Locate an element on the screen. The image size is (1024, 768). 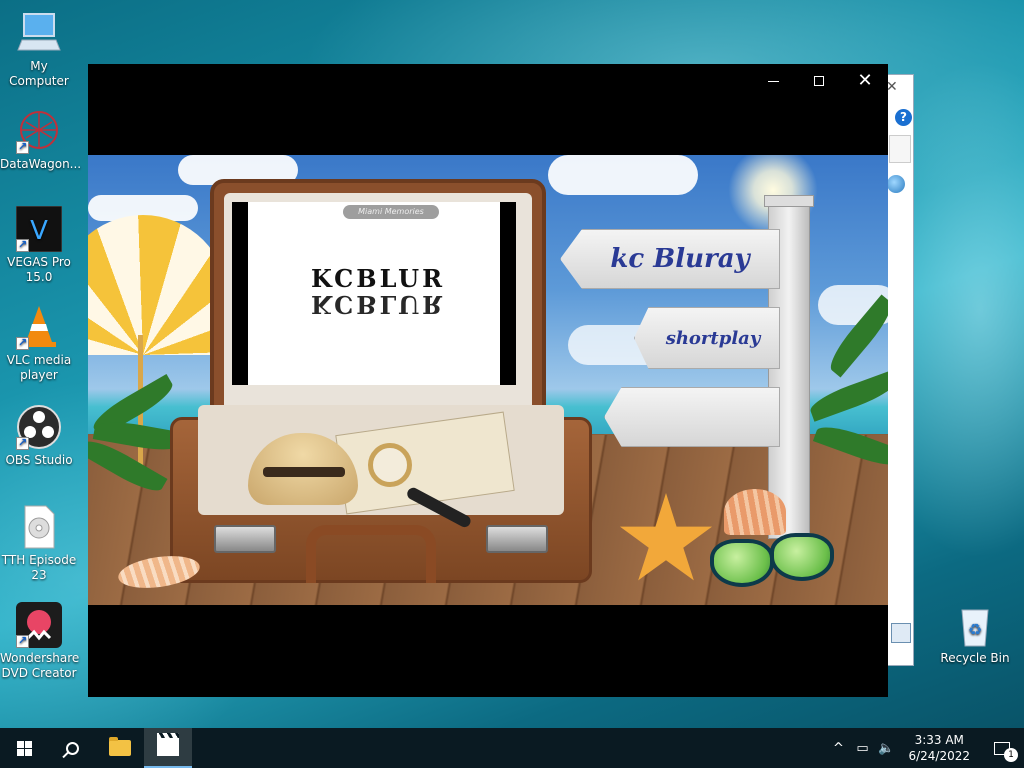
desktop-icon-obs: OBS Studio is located at coordinates (39, 436).